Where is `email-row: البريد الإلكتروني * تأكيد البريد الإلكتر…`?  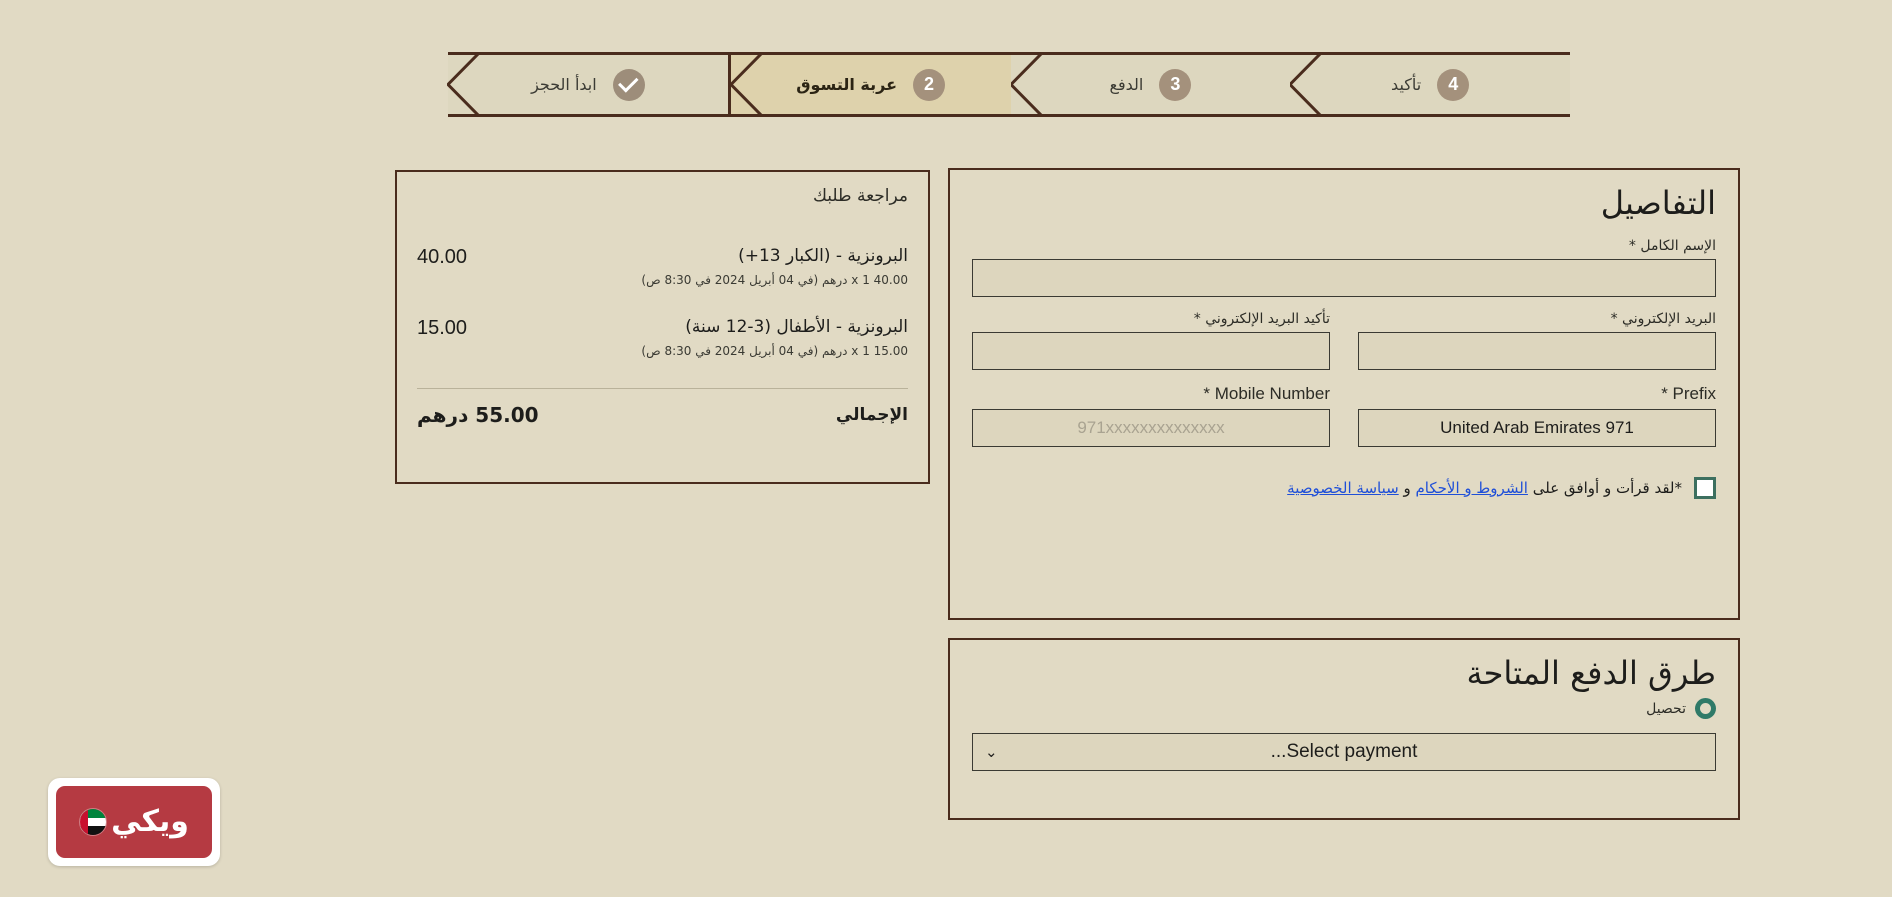
email-row: البريد الإلكتروني * تأكيد البريد الإلكتر… is located at coordinates (1344, 340).